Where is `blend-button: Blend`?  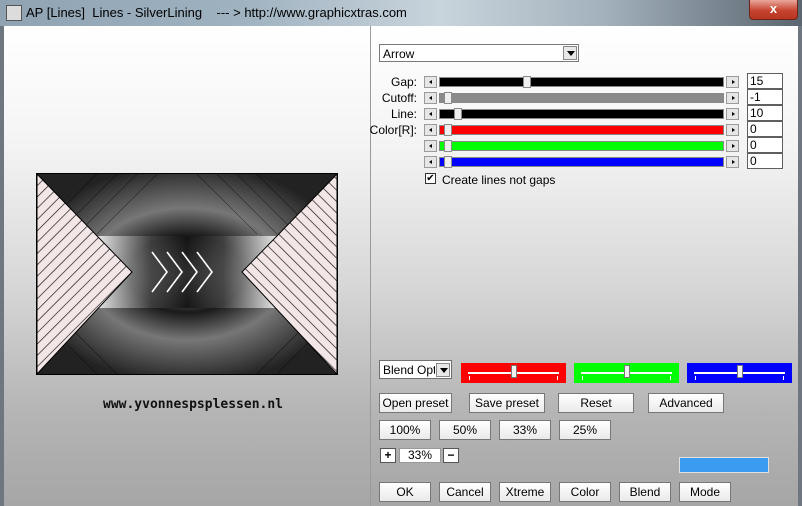 blend-button: Blend is located at coordinates (645, 492).